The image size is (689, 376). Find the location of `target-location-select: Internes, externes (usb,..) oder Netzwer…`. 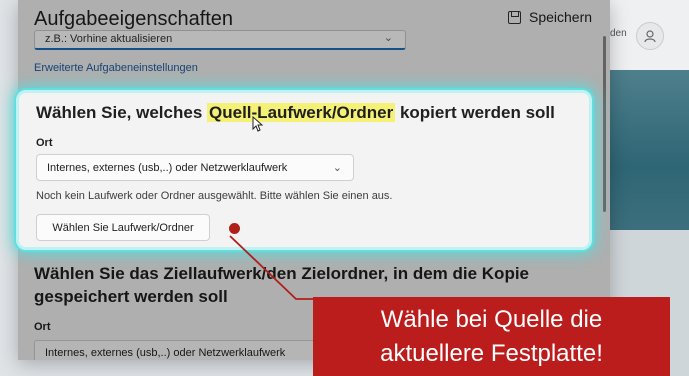

target-location-select: Internes, externes (usb,..) oder Netzwer… is located at coordinates (184, 350).